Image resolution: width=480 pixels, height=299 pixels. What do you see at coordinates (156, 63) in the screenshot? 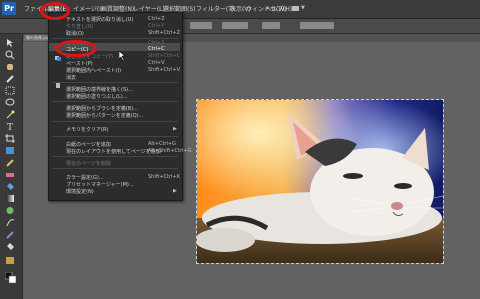
I see `menu-shortcut: Ctrl+V` at bounding box center [156, 63].